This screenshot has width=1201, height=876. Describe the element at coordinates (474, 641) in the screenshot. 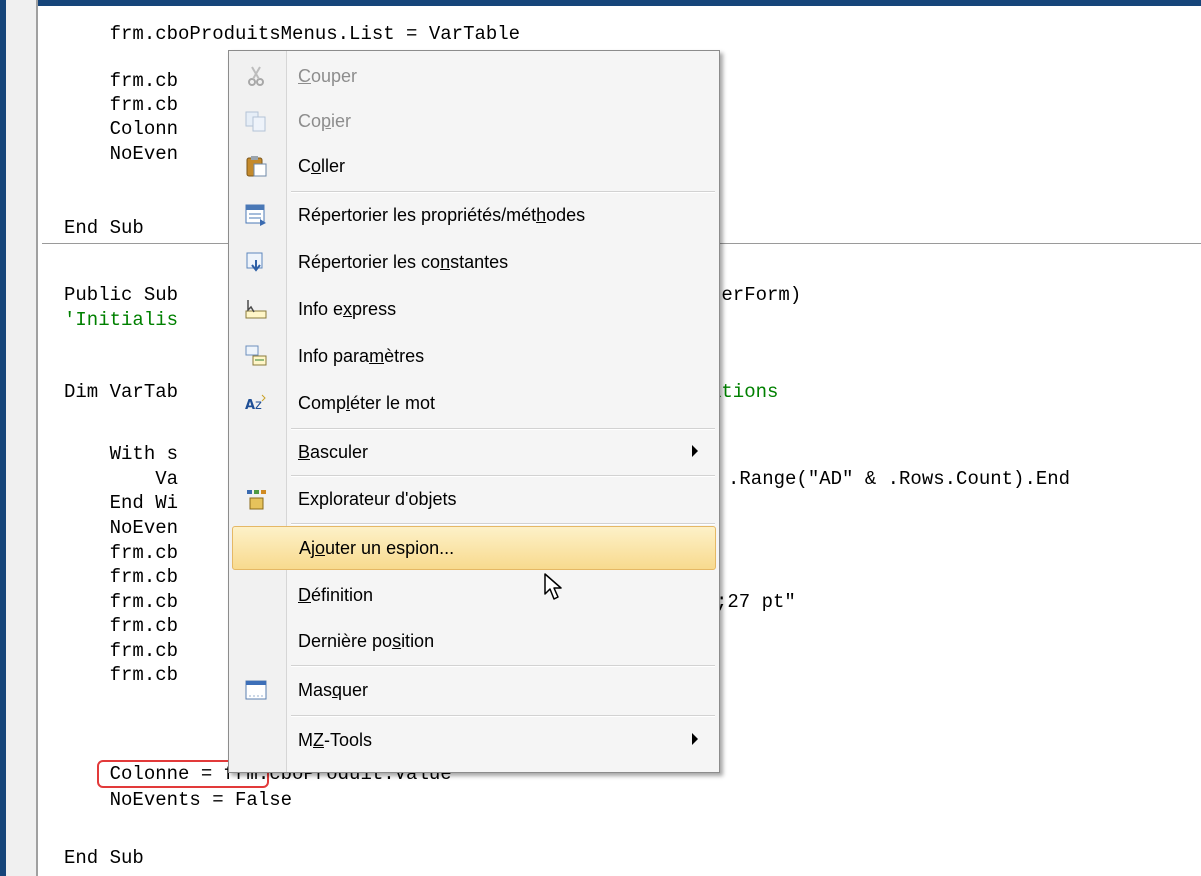

I see `menu-item-derniere-position: Dernière position` at that location.